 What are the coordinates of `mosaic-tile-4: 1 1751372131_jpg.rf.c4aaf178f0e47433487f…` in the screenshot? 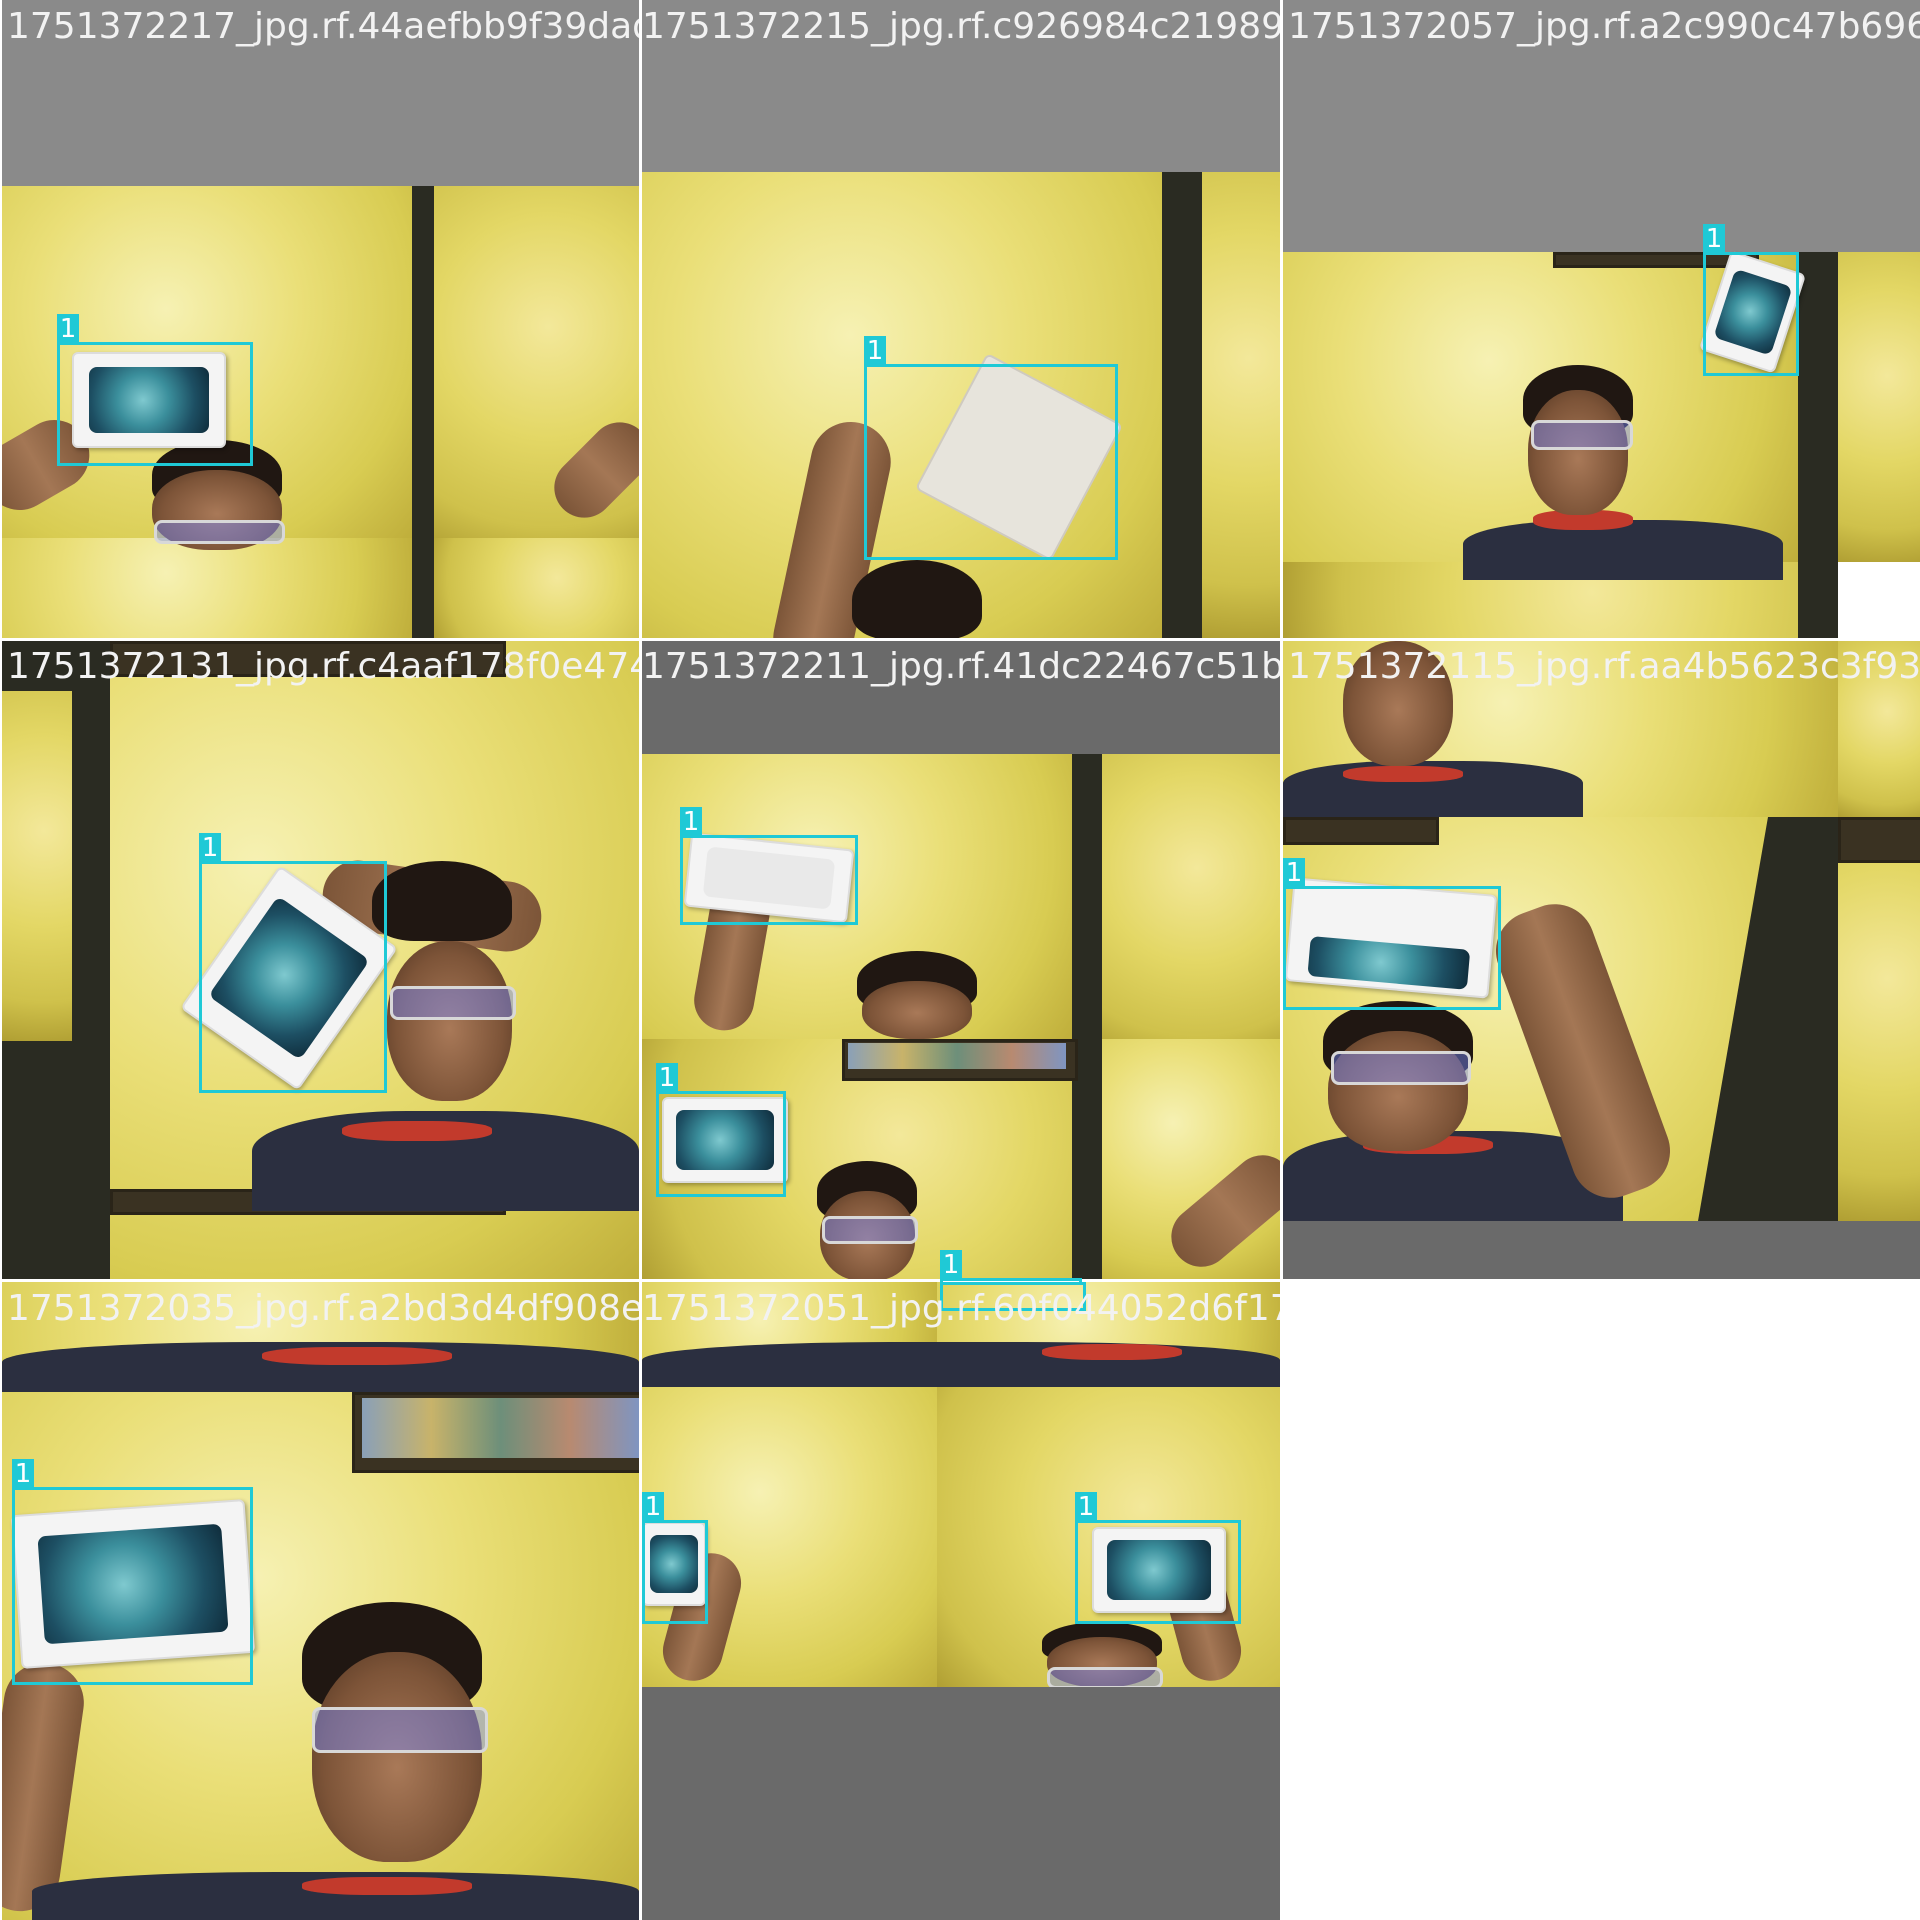 It's located at (320, 960).